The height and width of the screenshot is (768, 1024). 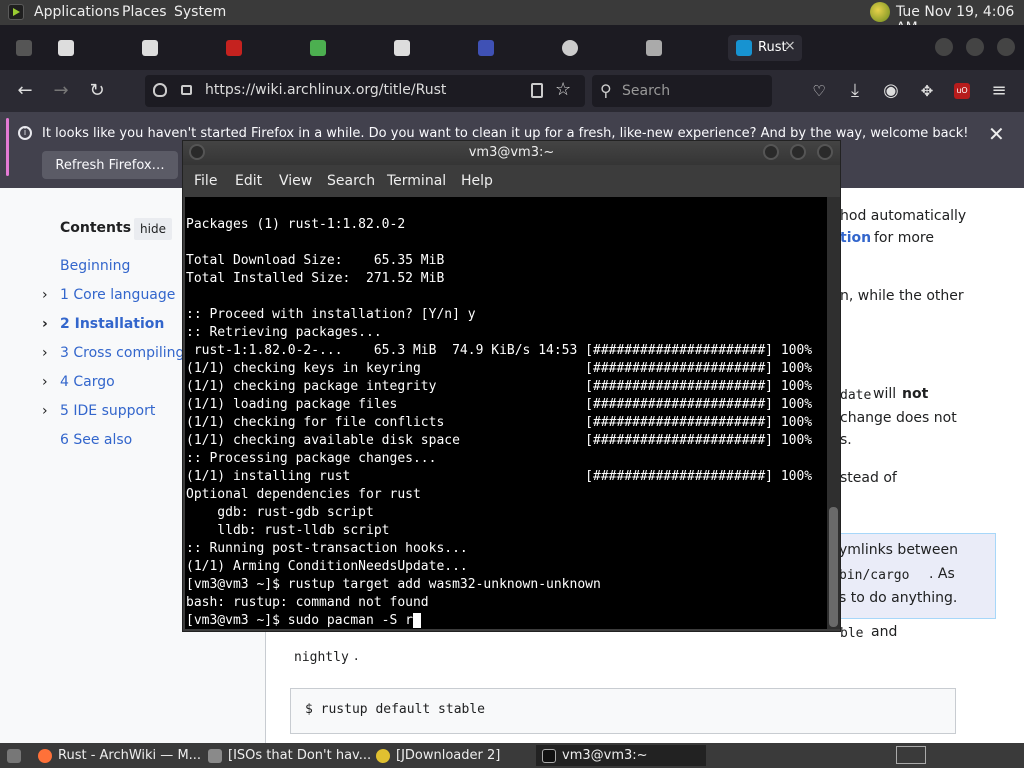 What do you see at coordinates (798, 152) in the screenshot?
I see `terminal-maximize-button` at bounding box center [798, 152].